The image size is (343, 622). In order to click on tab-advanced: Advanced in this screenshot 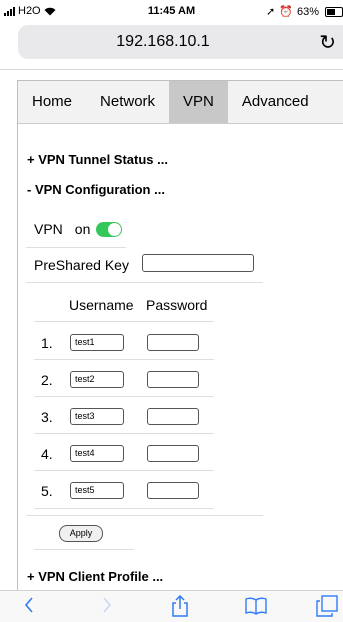, I will do `click(275, 102)`.